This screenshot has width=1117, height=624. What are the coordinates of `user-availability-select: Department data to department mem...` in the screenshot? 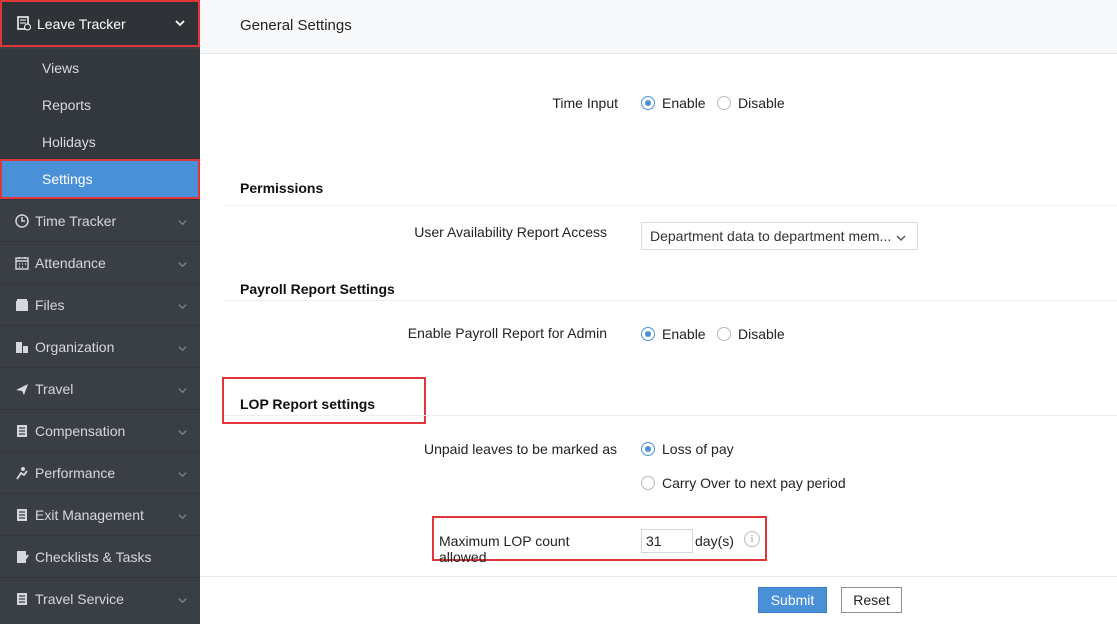 It's located at (779, 236).